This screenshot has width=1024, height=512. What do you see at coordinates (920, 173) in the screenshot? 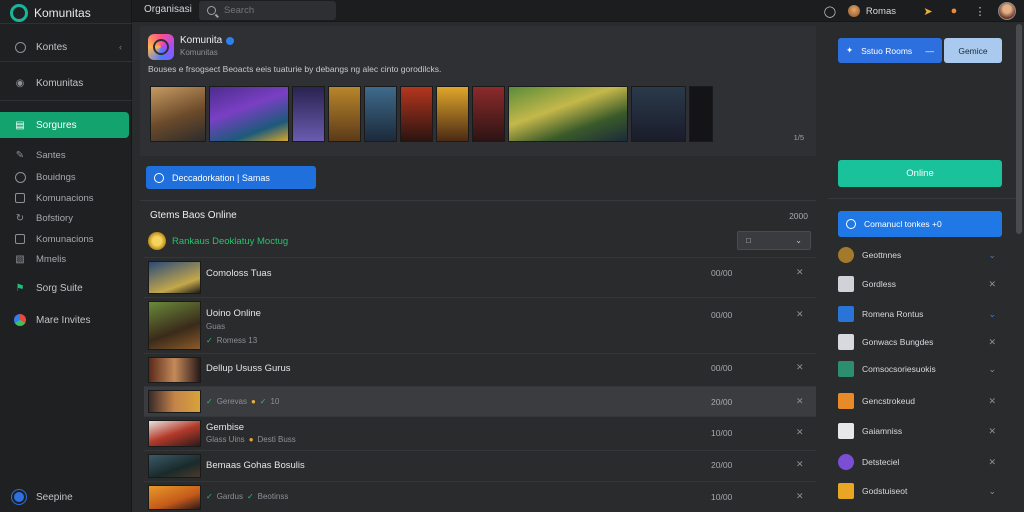
I see `online-button: Online` at bounding box center [920, 173].